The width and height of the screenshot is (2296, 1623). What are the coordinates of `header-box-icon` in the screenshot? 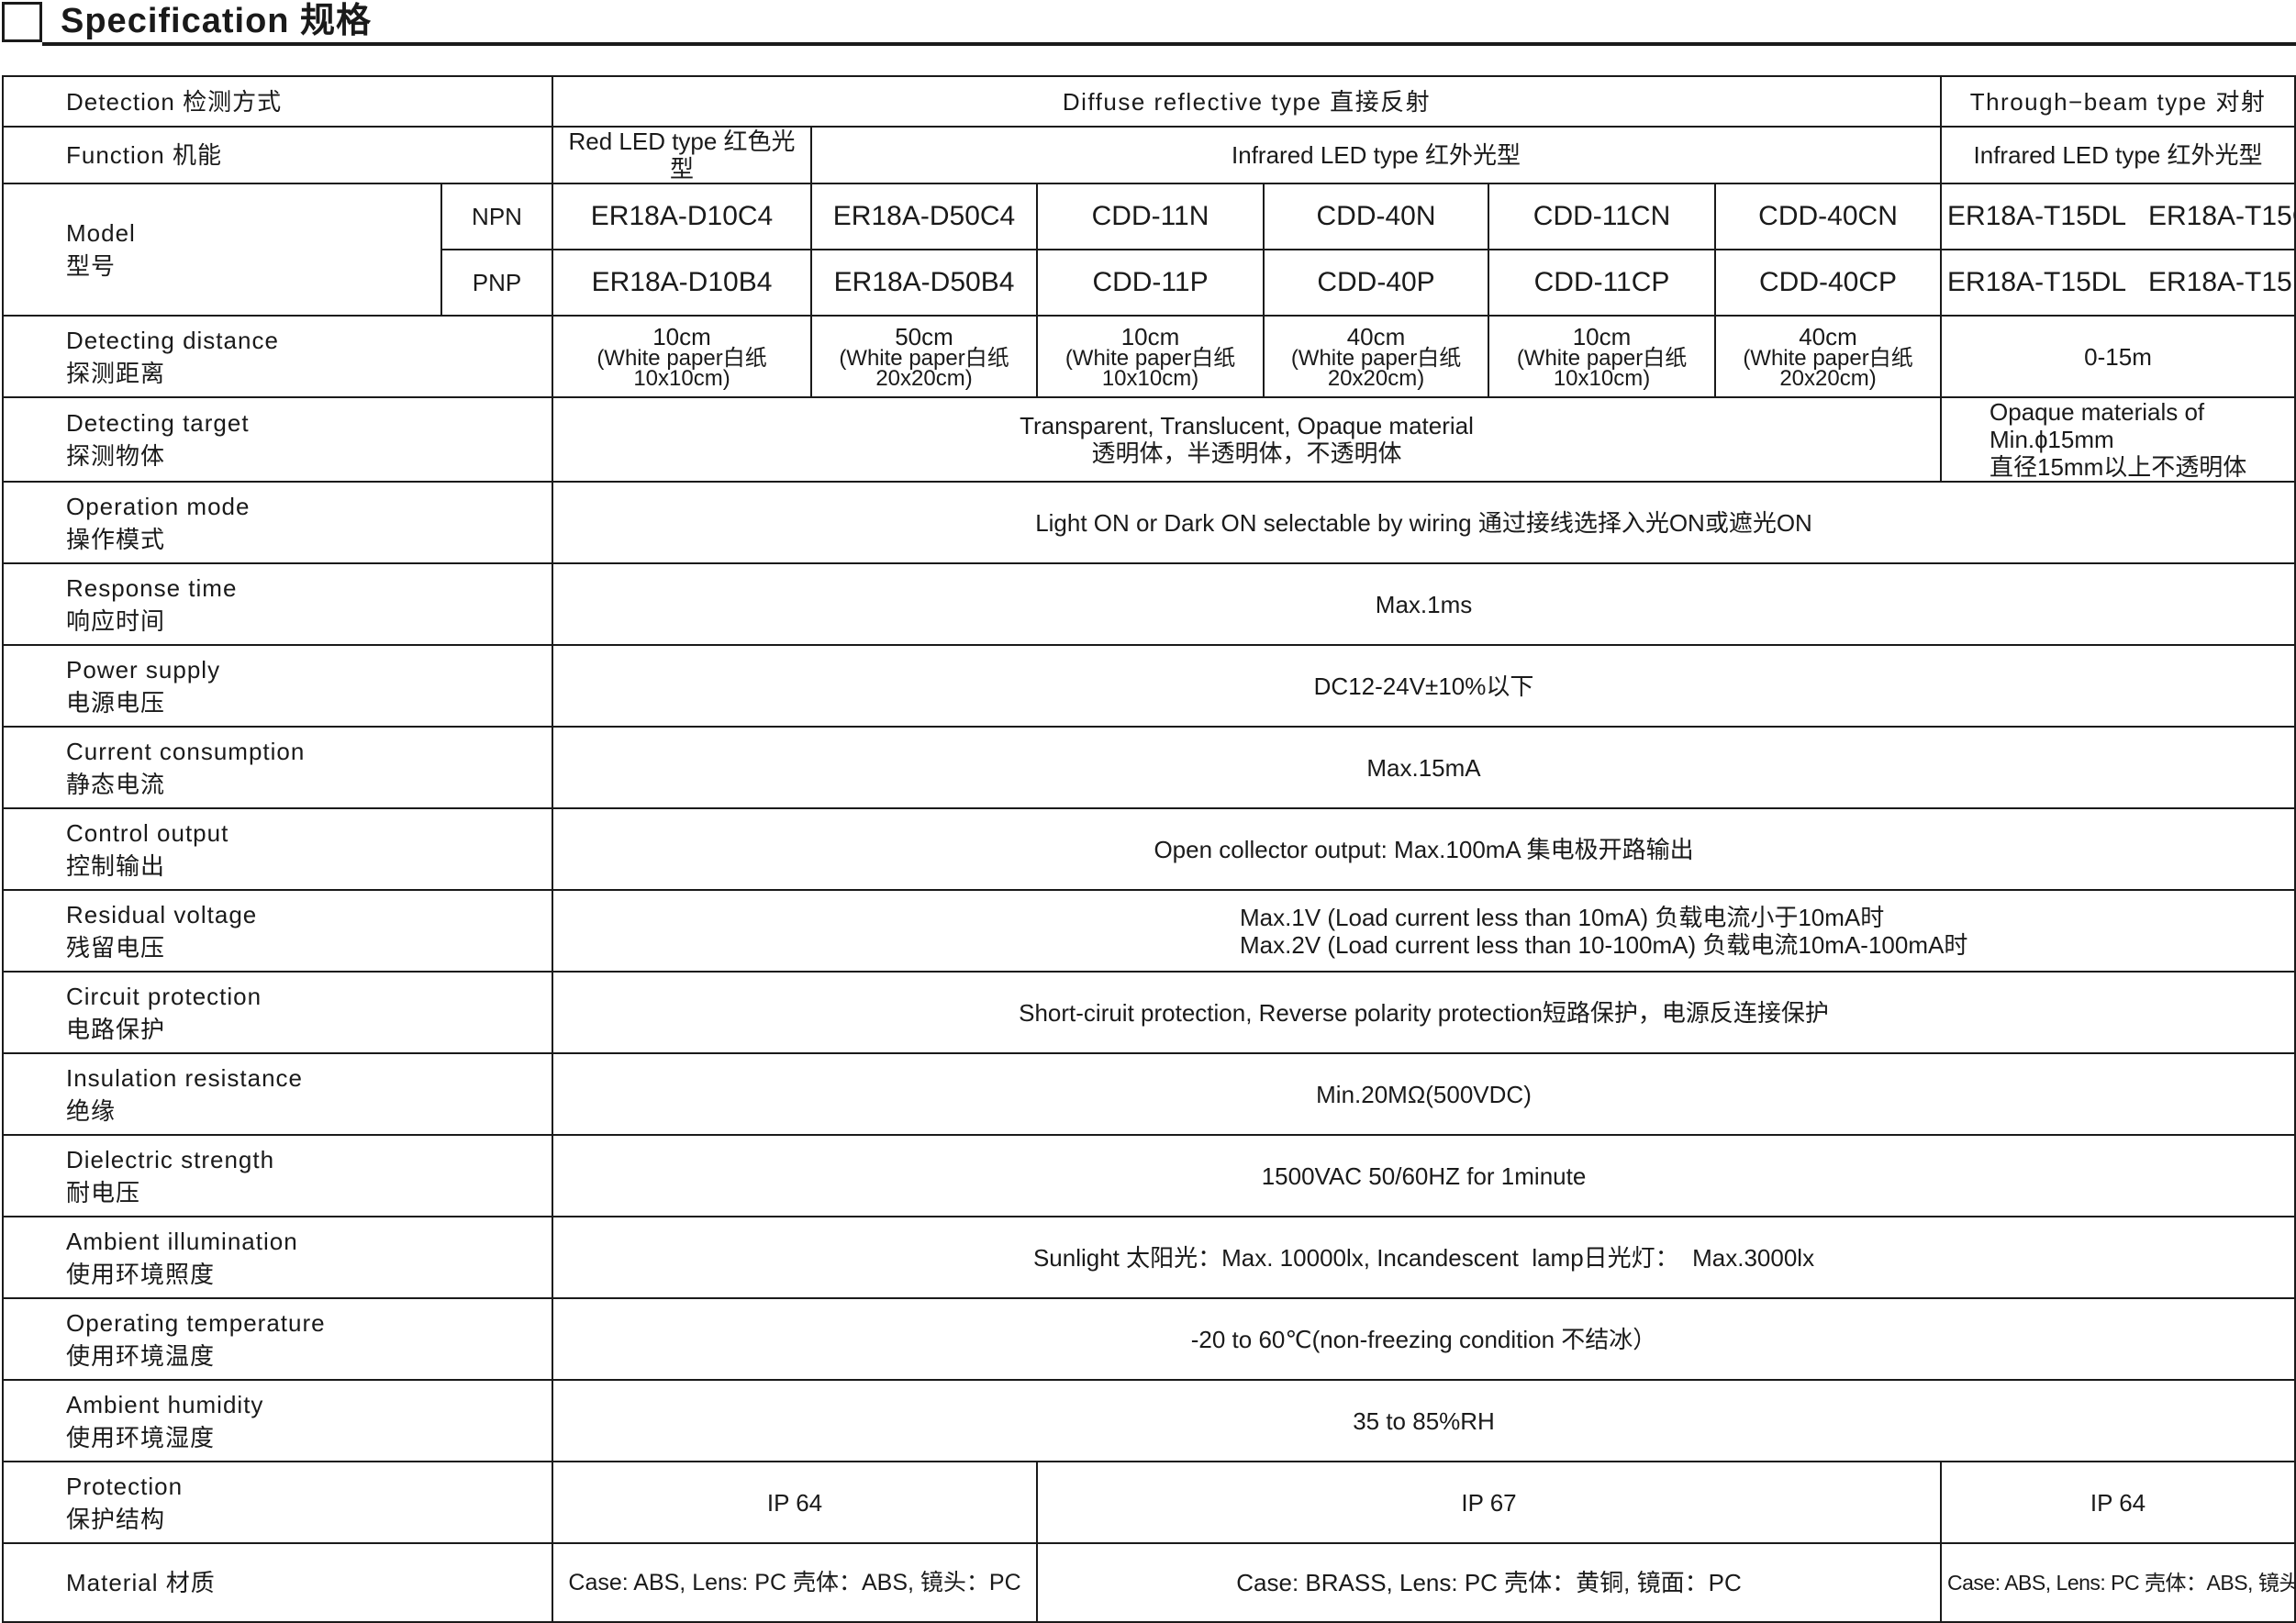 It's located at (22, 22).